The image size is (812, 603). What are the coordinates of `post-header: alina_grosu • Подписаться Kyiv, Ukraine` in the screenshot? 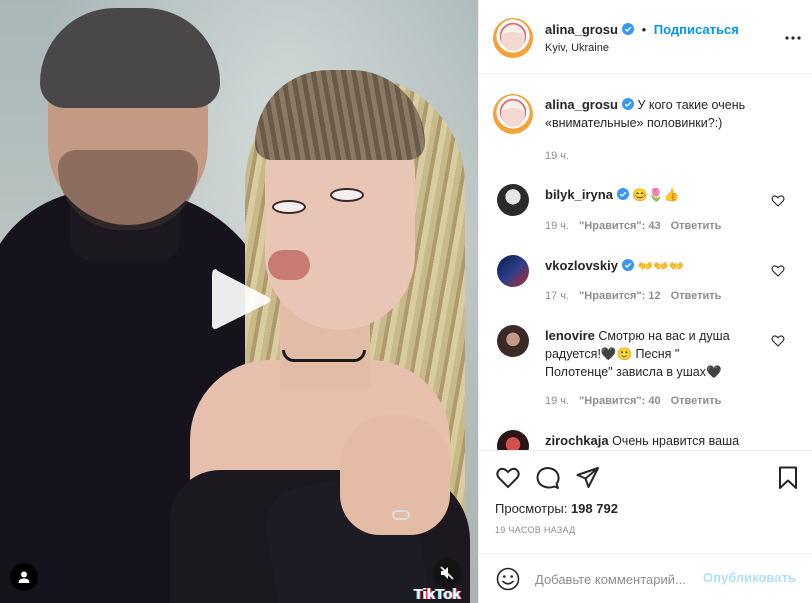 It's located at (645, 37).